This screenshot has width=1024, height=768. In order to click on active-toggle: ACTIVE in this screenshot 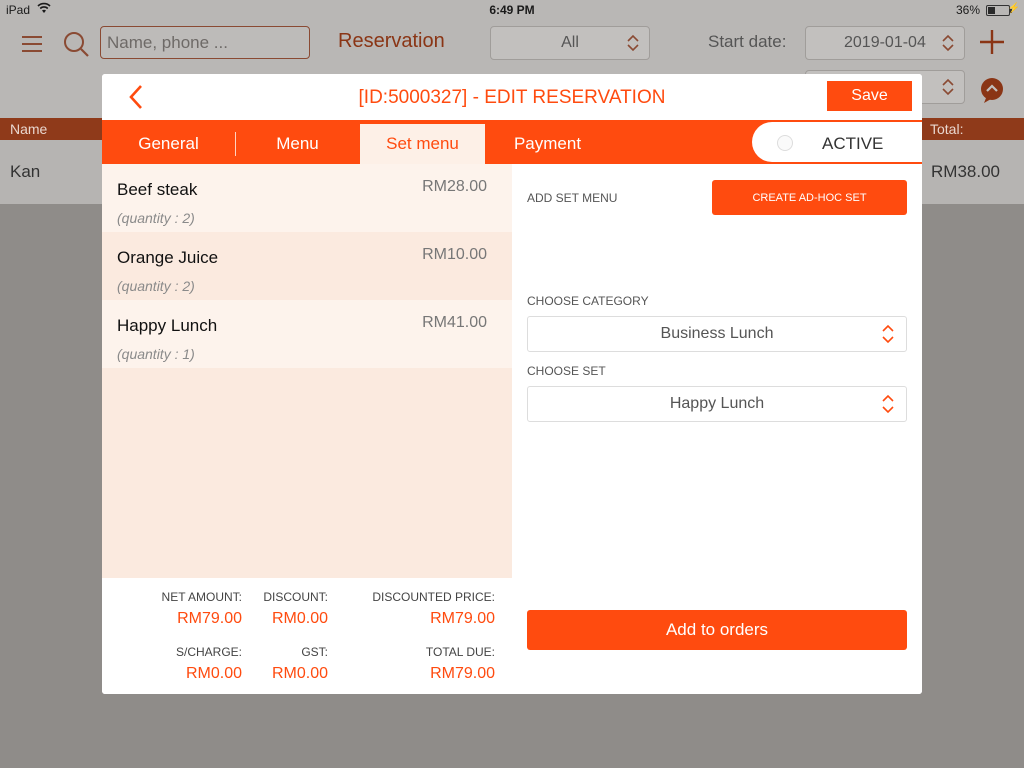, I will do `click(837, 142)`.